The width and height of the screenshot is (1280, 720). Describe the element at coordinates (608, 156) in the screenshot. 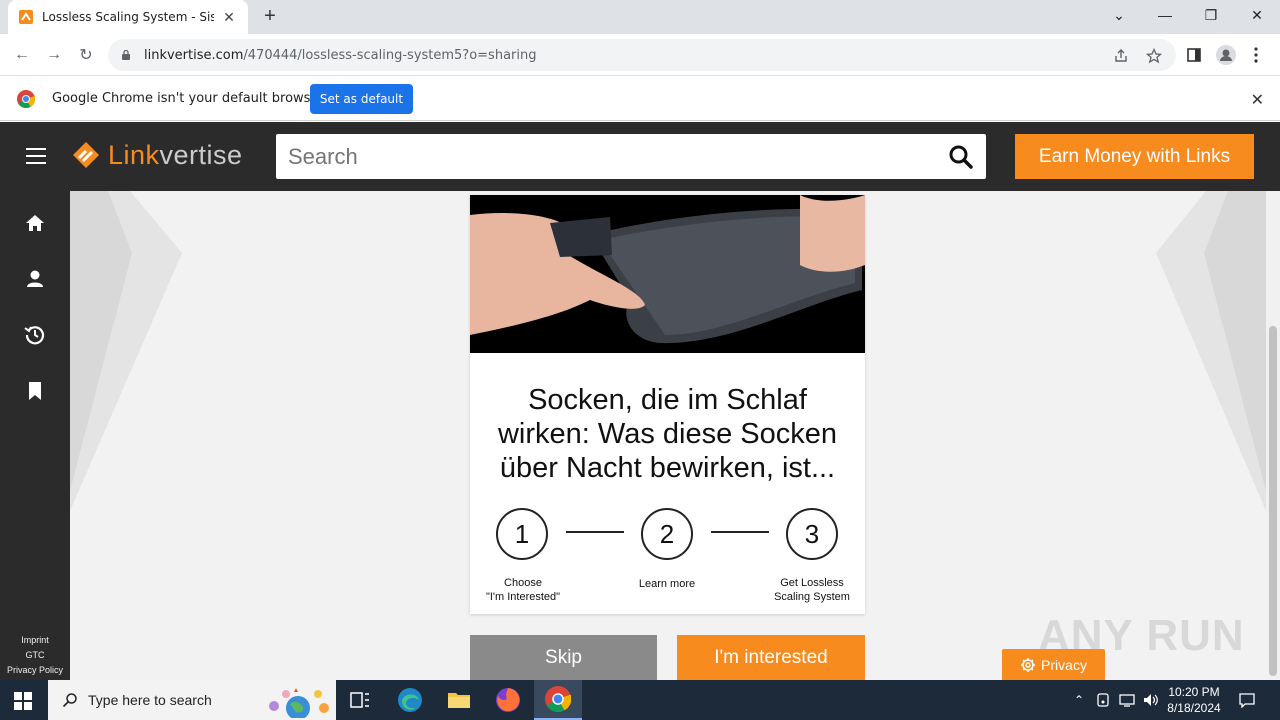

I see `site-search-input` at that location.